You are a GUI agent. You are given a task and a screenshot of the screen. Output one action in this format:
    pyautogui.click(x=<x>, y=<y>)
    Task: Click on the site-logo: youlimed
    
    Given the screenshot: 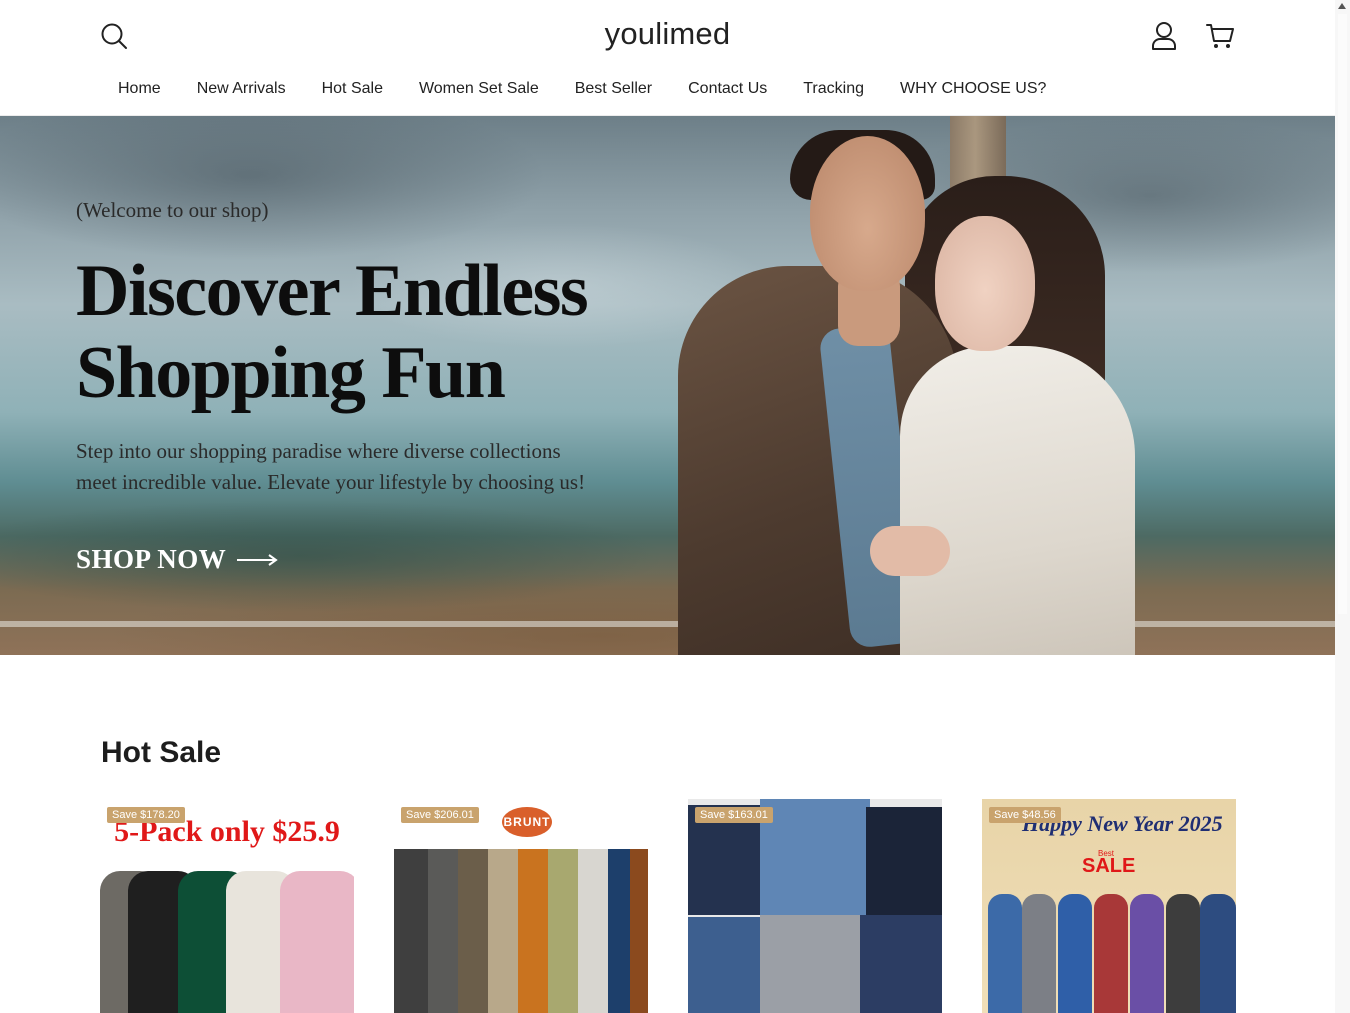 What is the action you would take?
    pyautogui.click(x=667, y=34)
    